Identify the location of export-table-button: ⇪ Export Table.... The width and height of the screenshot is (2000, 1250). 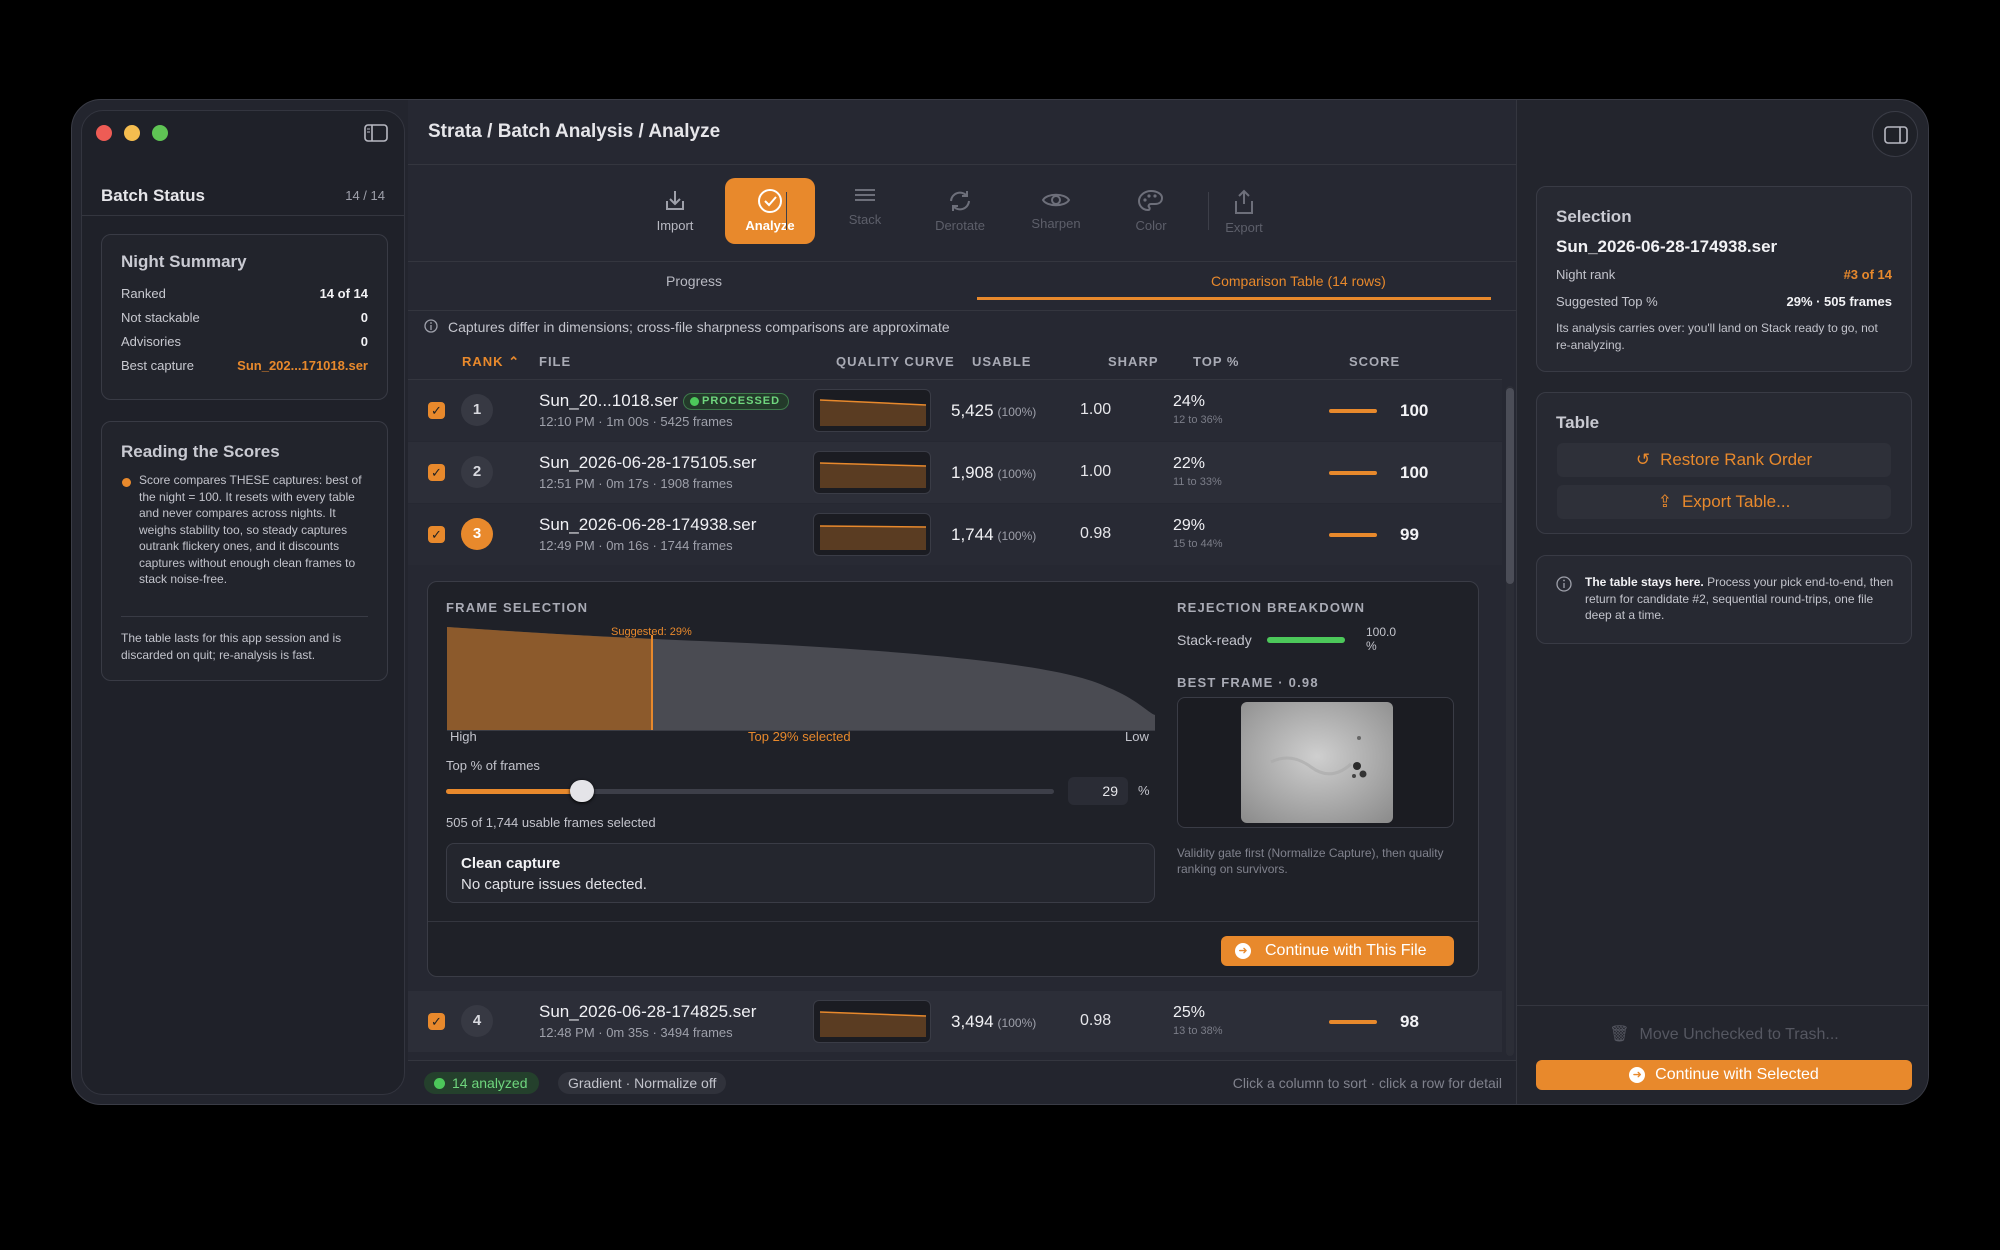
(1724, 502).